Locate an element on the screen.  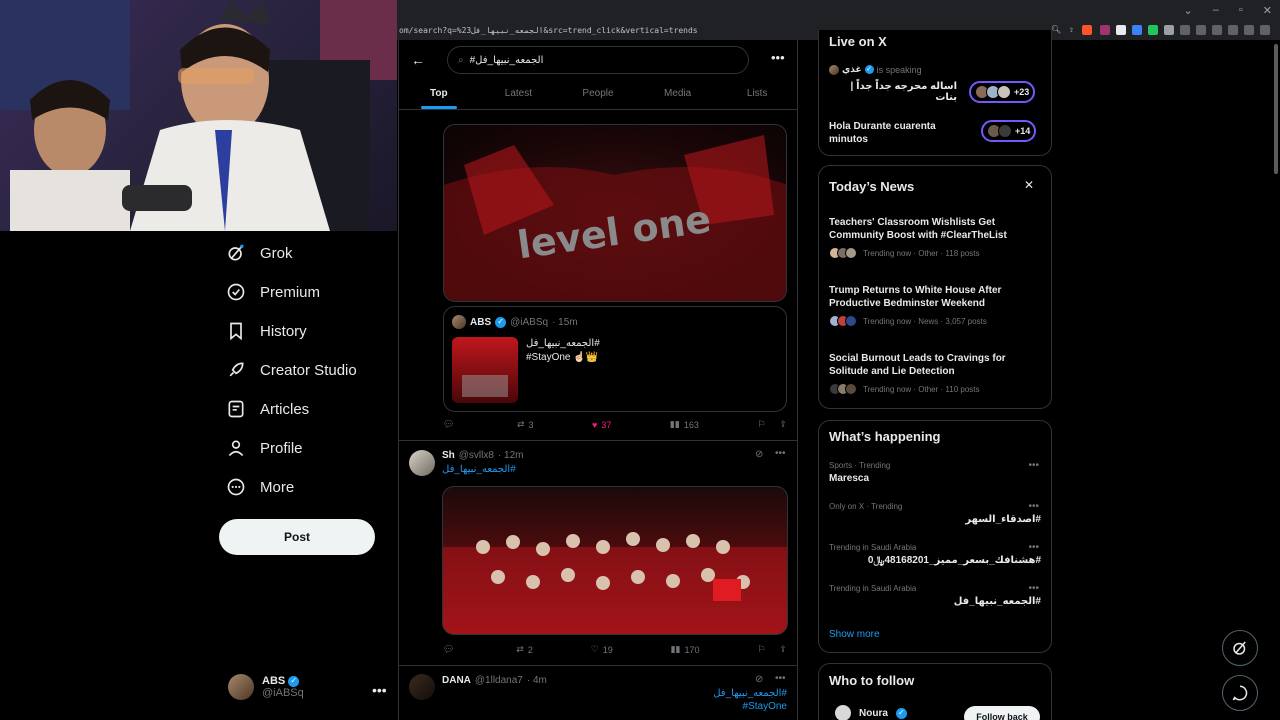
back-arrow-icon: ← is located at coordinates (418, 60).